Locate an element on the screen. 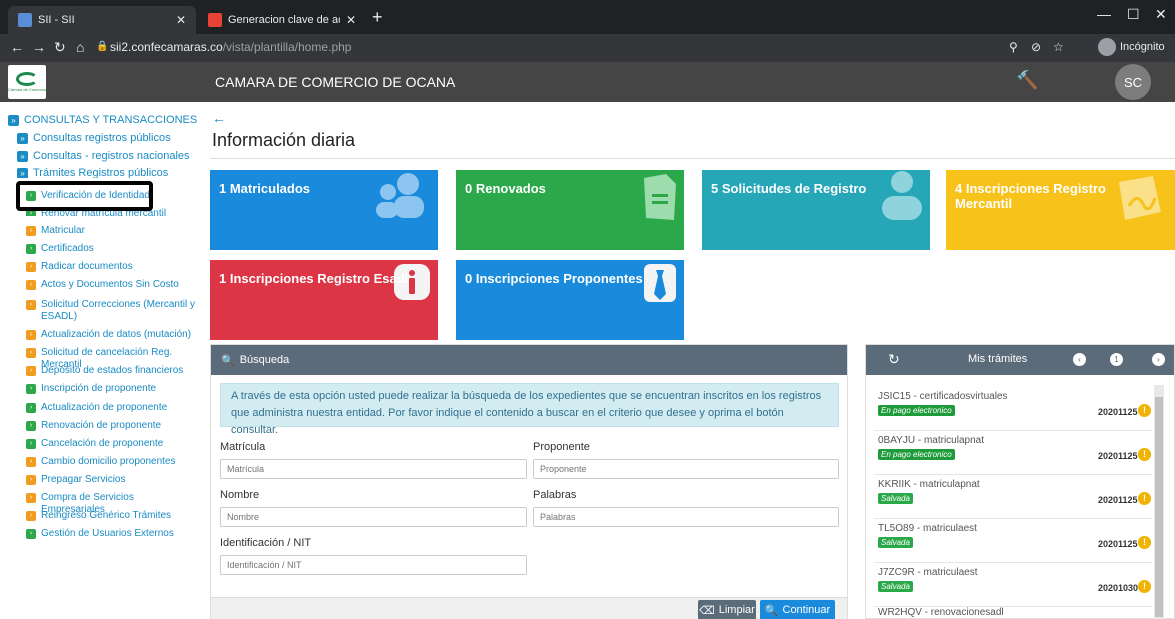 This screenshot has height=619, width=1175. sidebar-item-actualizacion-proponente: › Actualización de proponente is located at coordinates (112, 408).